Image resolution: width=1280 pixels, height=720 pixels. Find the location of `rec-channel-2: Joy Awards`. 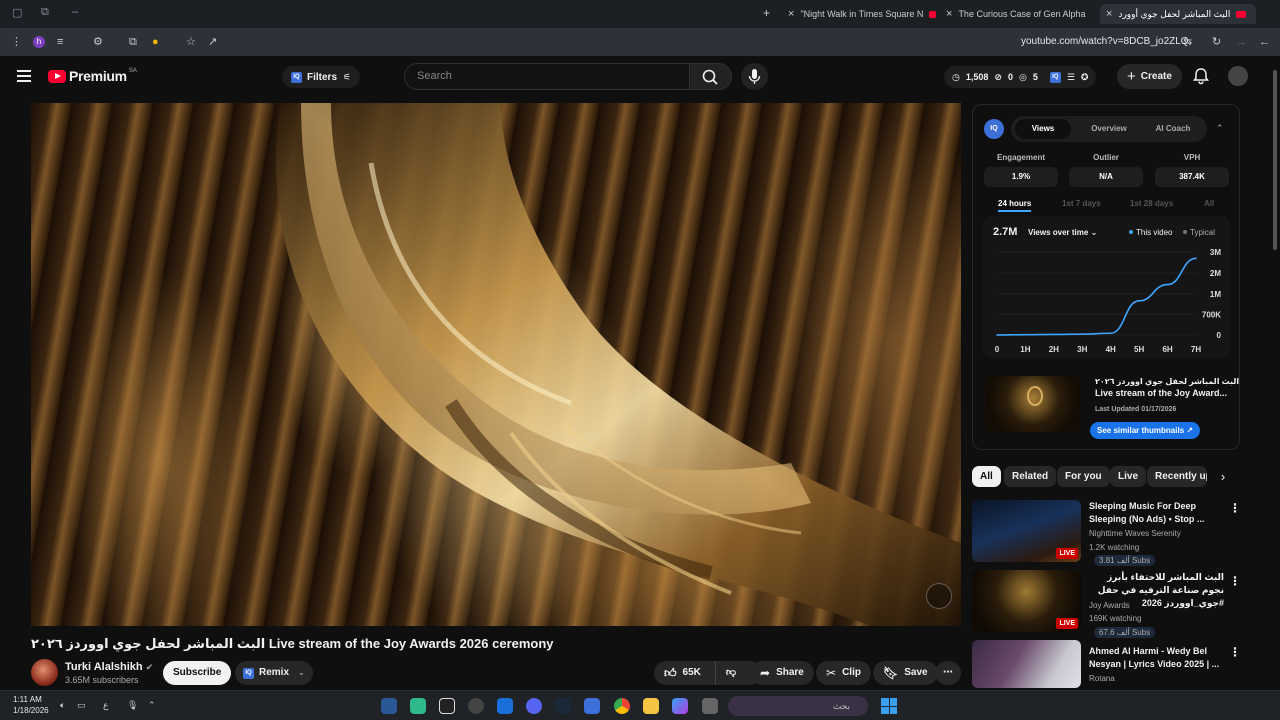

rec-channel-2: Joy Awards is located at coordinates (1109, 605).